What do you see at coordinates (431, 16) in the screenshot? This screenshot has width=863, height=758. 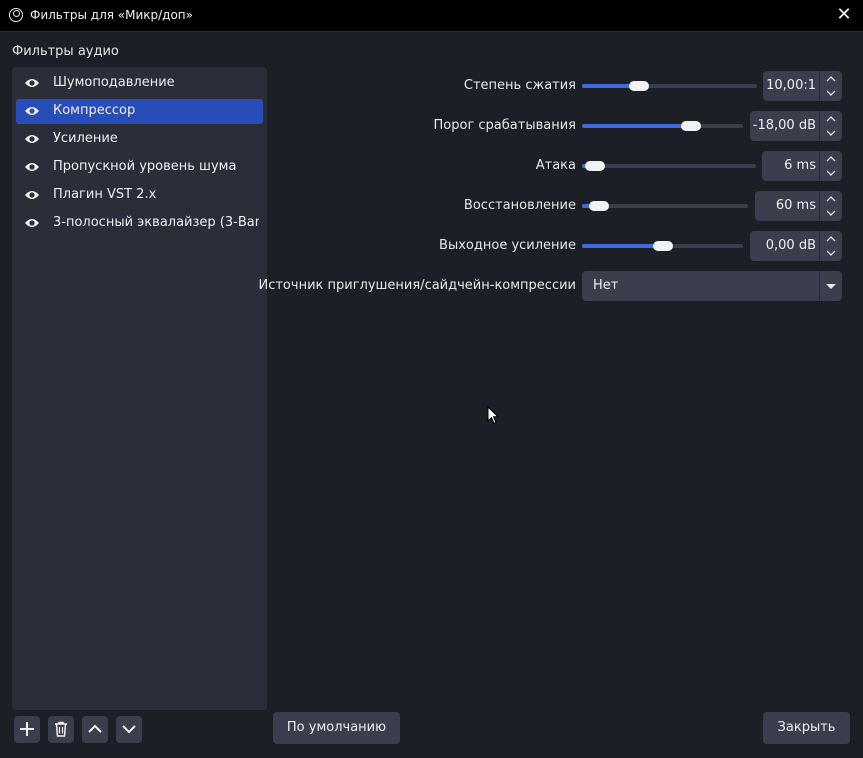 I see `title-bar: Фильтры для «Микр/доп» ✕` at bounding box center [431, 16].